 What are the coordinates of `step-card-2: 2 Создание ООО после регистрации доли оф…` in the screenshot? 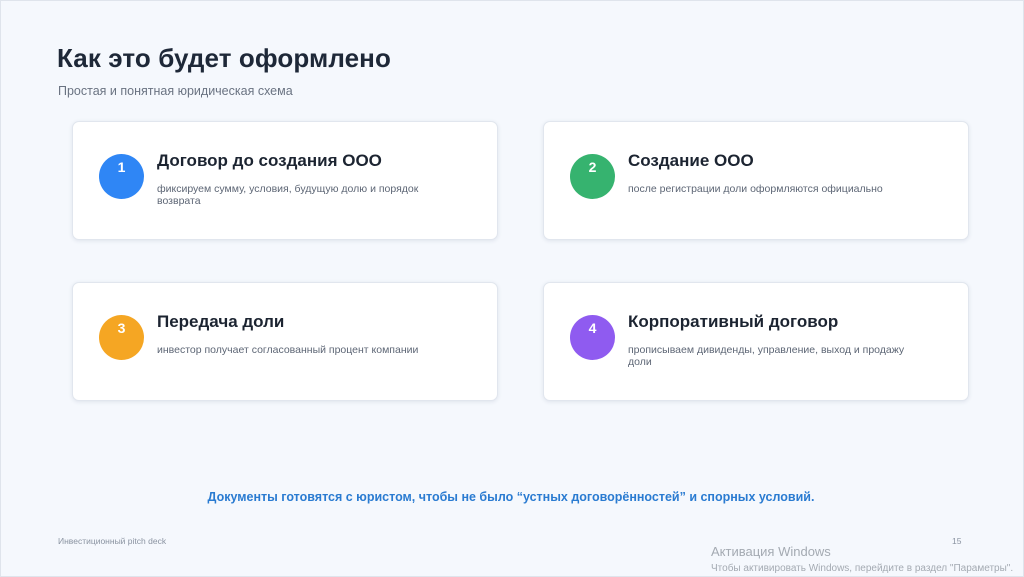 It's located at (756, 180).